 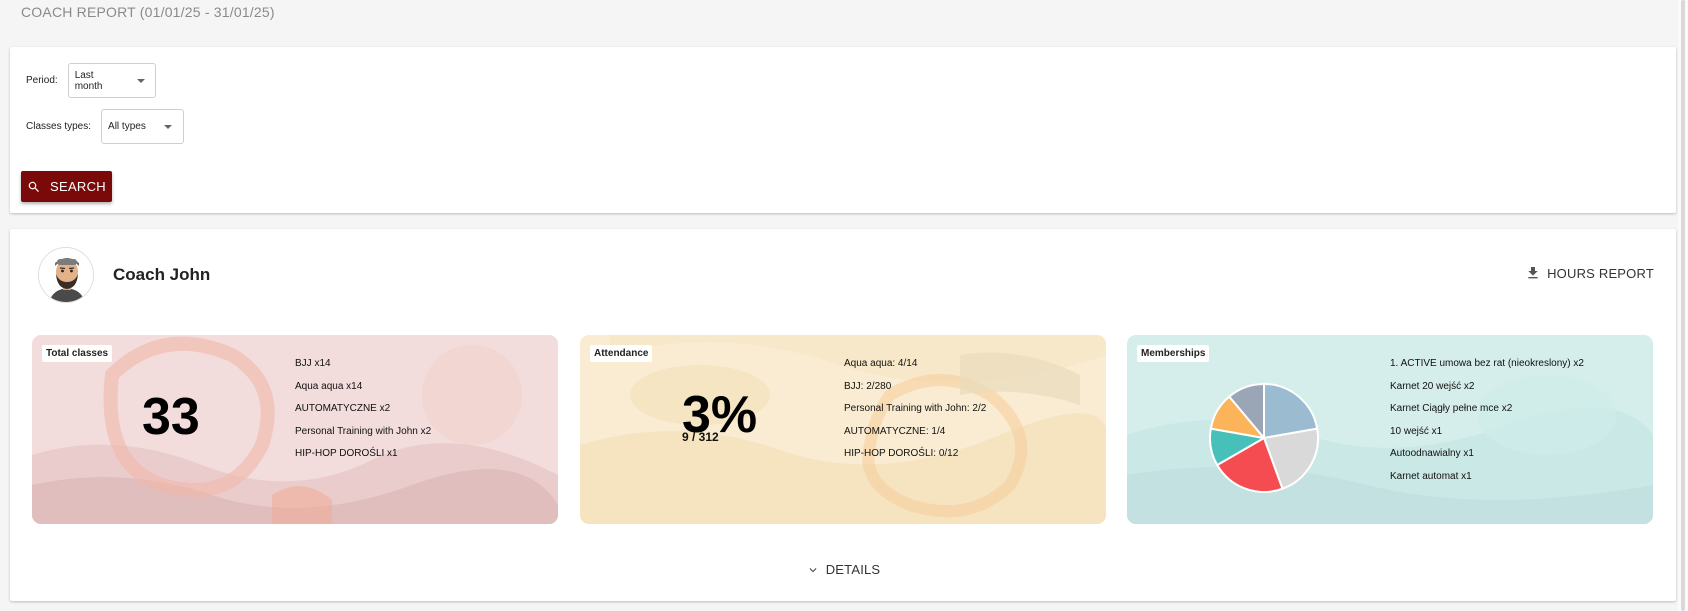 I want to click on list-item: Aqua aqua: 4/14, so click(x=881, y=363).